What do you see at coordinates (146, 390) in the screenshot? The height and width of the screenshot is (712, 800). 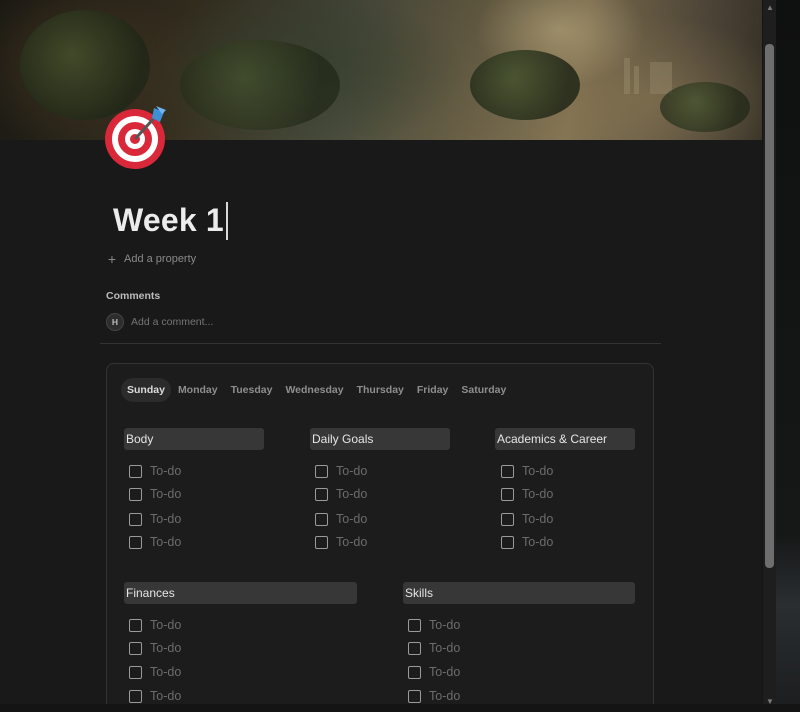 I see `tab-sunday: Sunday` at bounding box center [146, 390].